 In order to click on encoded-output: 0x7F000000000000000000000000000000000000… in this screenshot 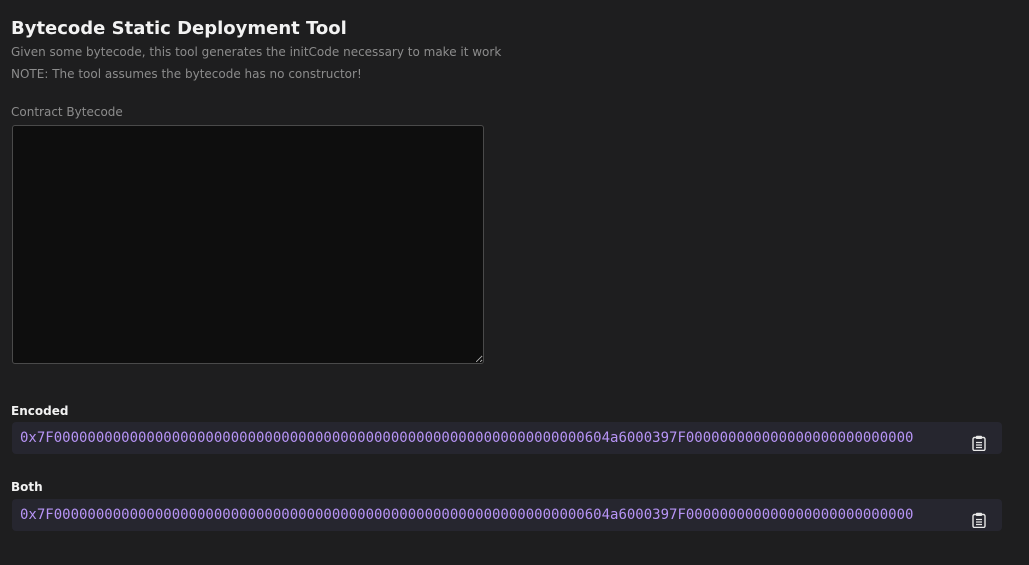, I will do `click(507, 438)`.